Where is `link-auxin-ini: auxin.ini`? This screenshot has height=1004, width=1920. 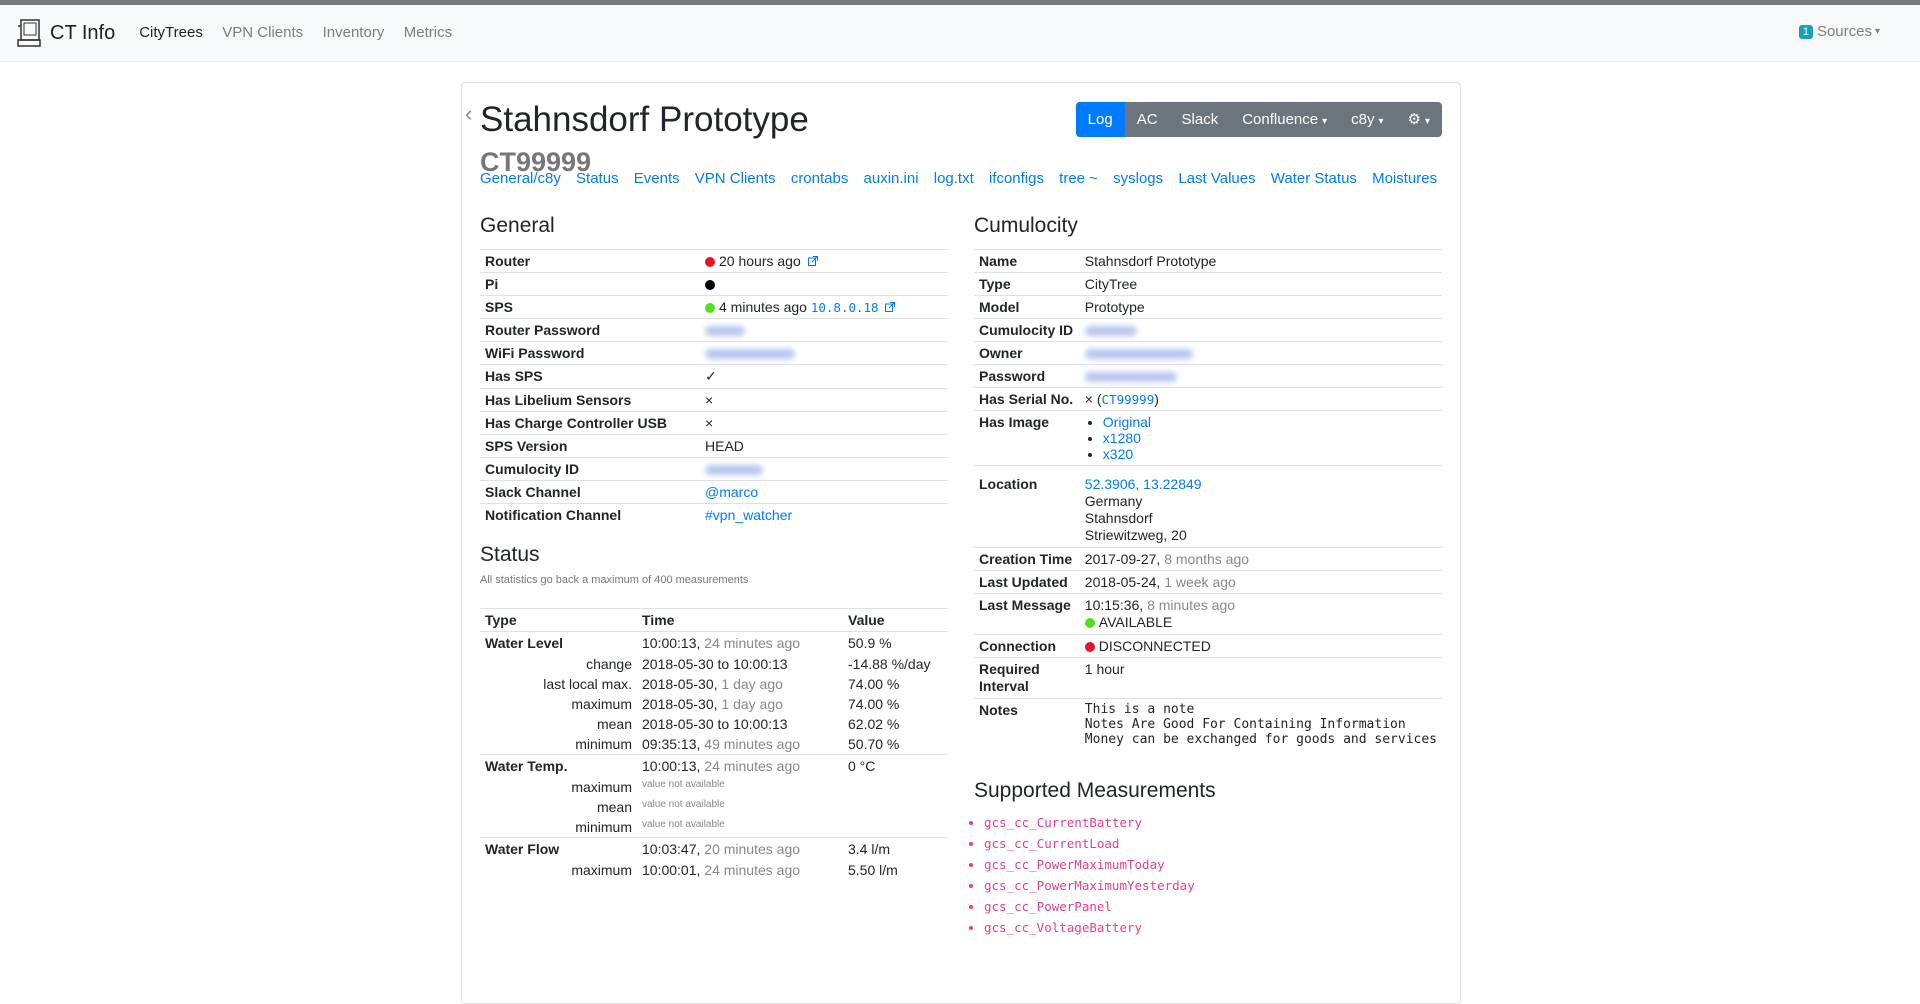 link-auxin-ini: auxin.ini is located at coordinates (891, 178).